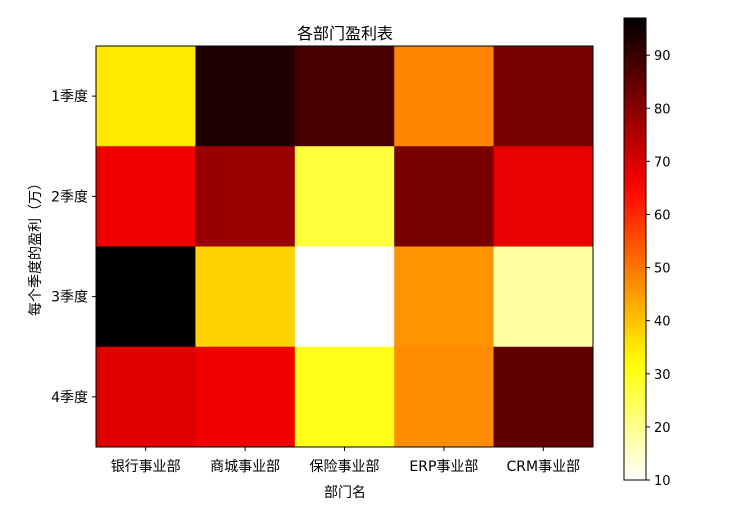 The height and width of the screenshot is (513, 732). Describe the element at coordinates (443, 467) in the screenshot. I see `x-tick-label: ERP事业部` at that location.